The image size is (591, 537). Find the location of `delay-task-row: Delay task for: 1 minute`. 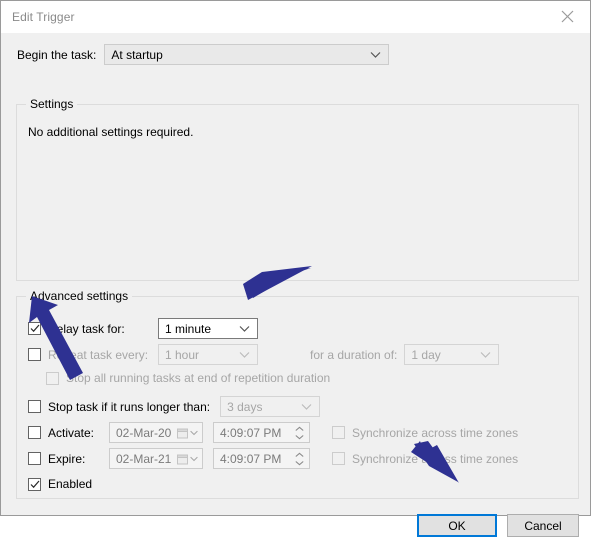

delay-task-row: Delay task for: 1 minute is located at coordinates (143, 328).